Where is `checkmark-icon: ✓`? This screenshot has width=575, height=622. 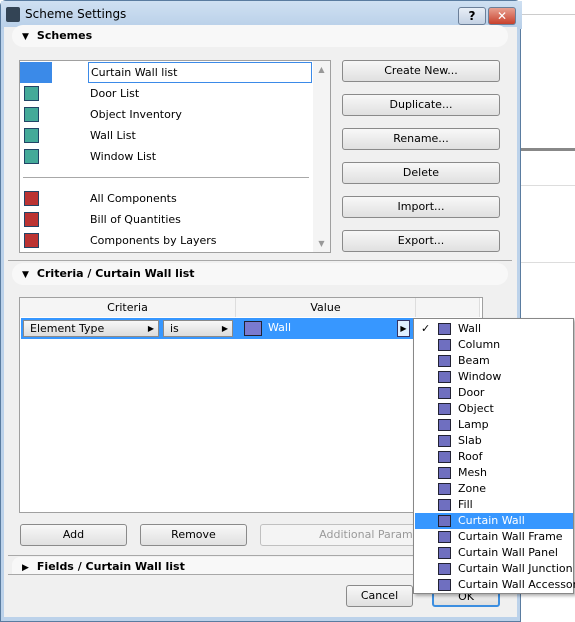
checkmark-icon: ✓ is located at coordinates (426, 328).